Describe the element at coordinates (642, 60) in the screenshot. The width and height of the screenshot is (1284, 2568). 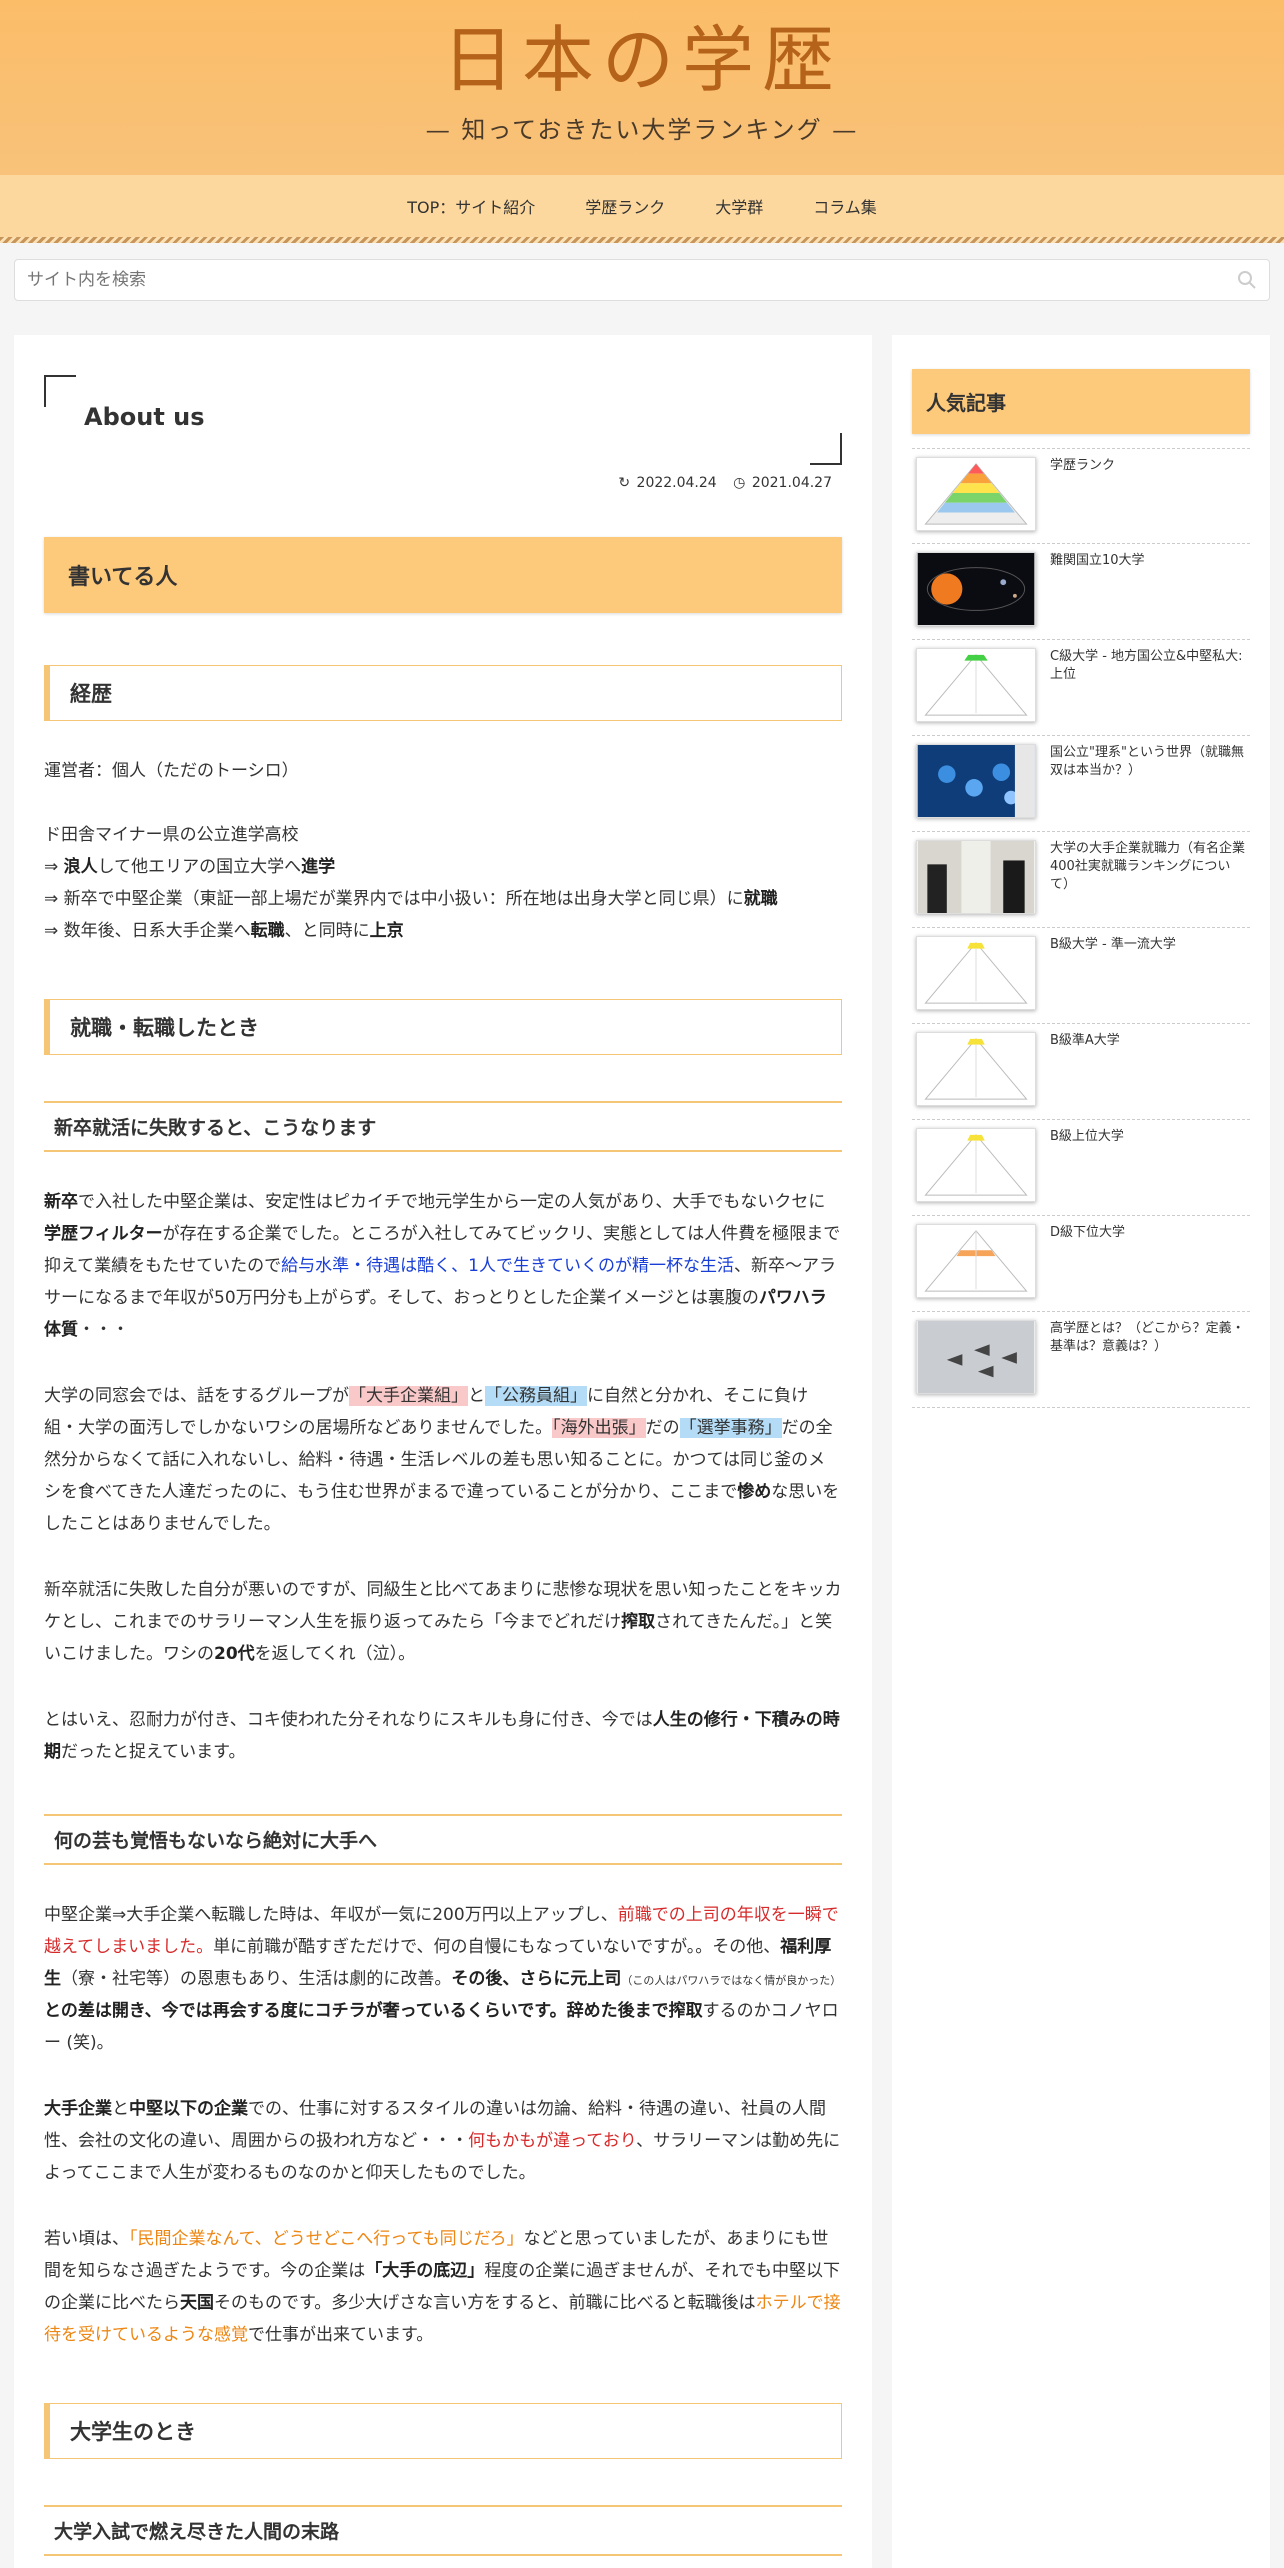
I see `site-title: 日本の学歴` at that location.